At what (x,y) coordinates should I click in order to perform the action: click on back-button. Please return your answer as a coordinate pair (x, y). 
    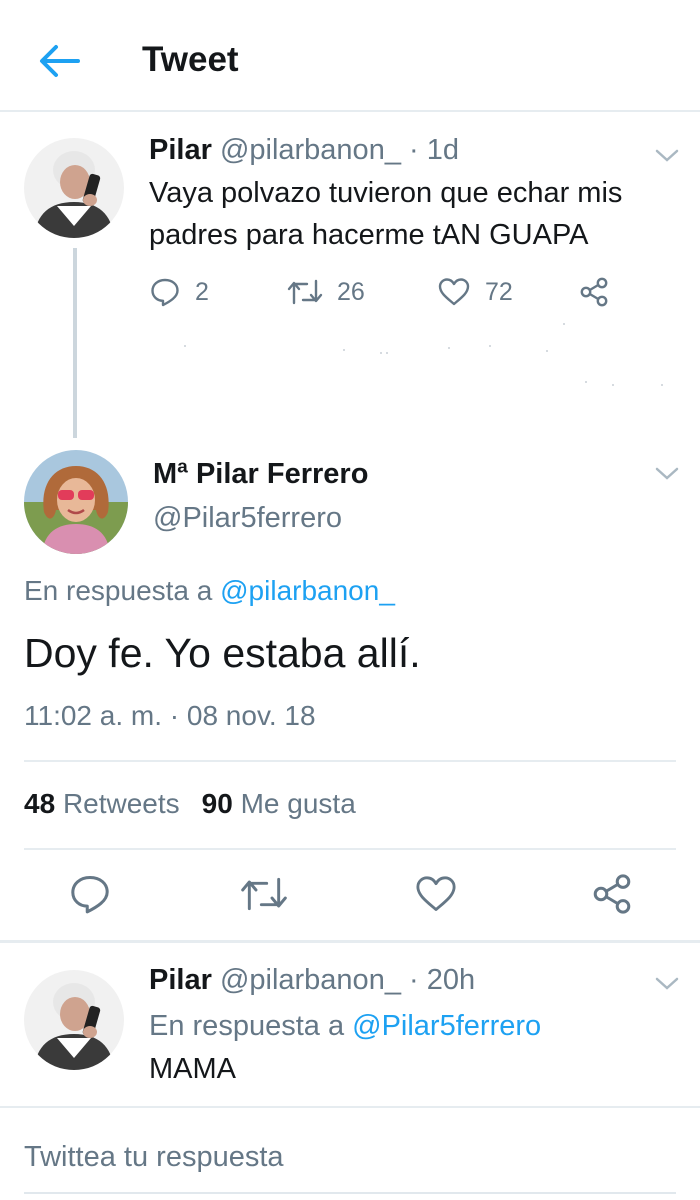
    Looking at the image, I should click on (59, 61).